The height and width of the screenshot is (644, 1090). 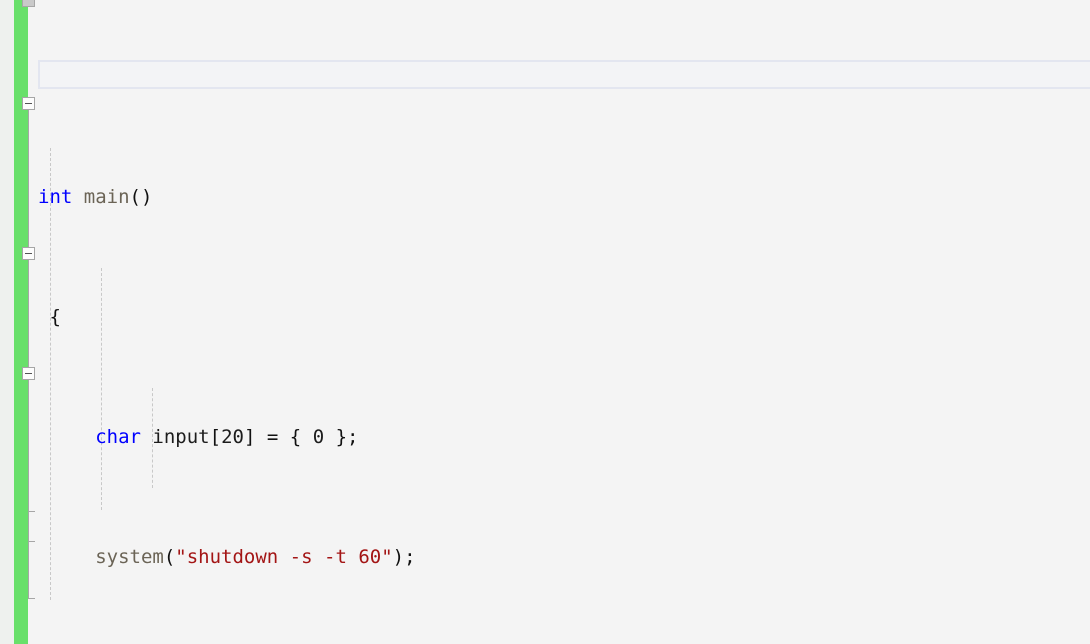 What do you see at coordinates (450, 197) in the screenshot?
I see `code-line-1: int main()` at bounding box center [450, 197].